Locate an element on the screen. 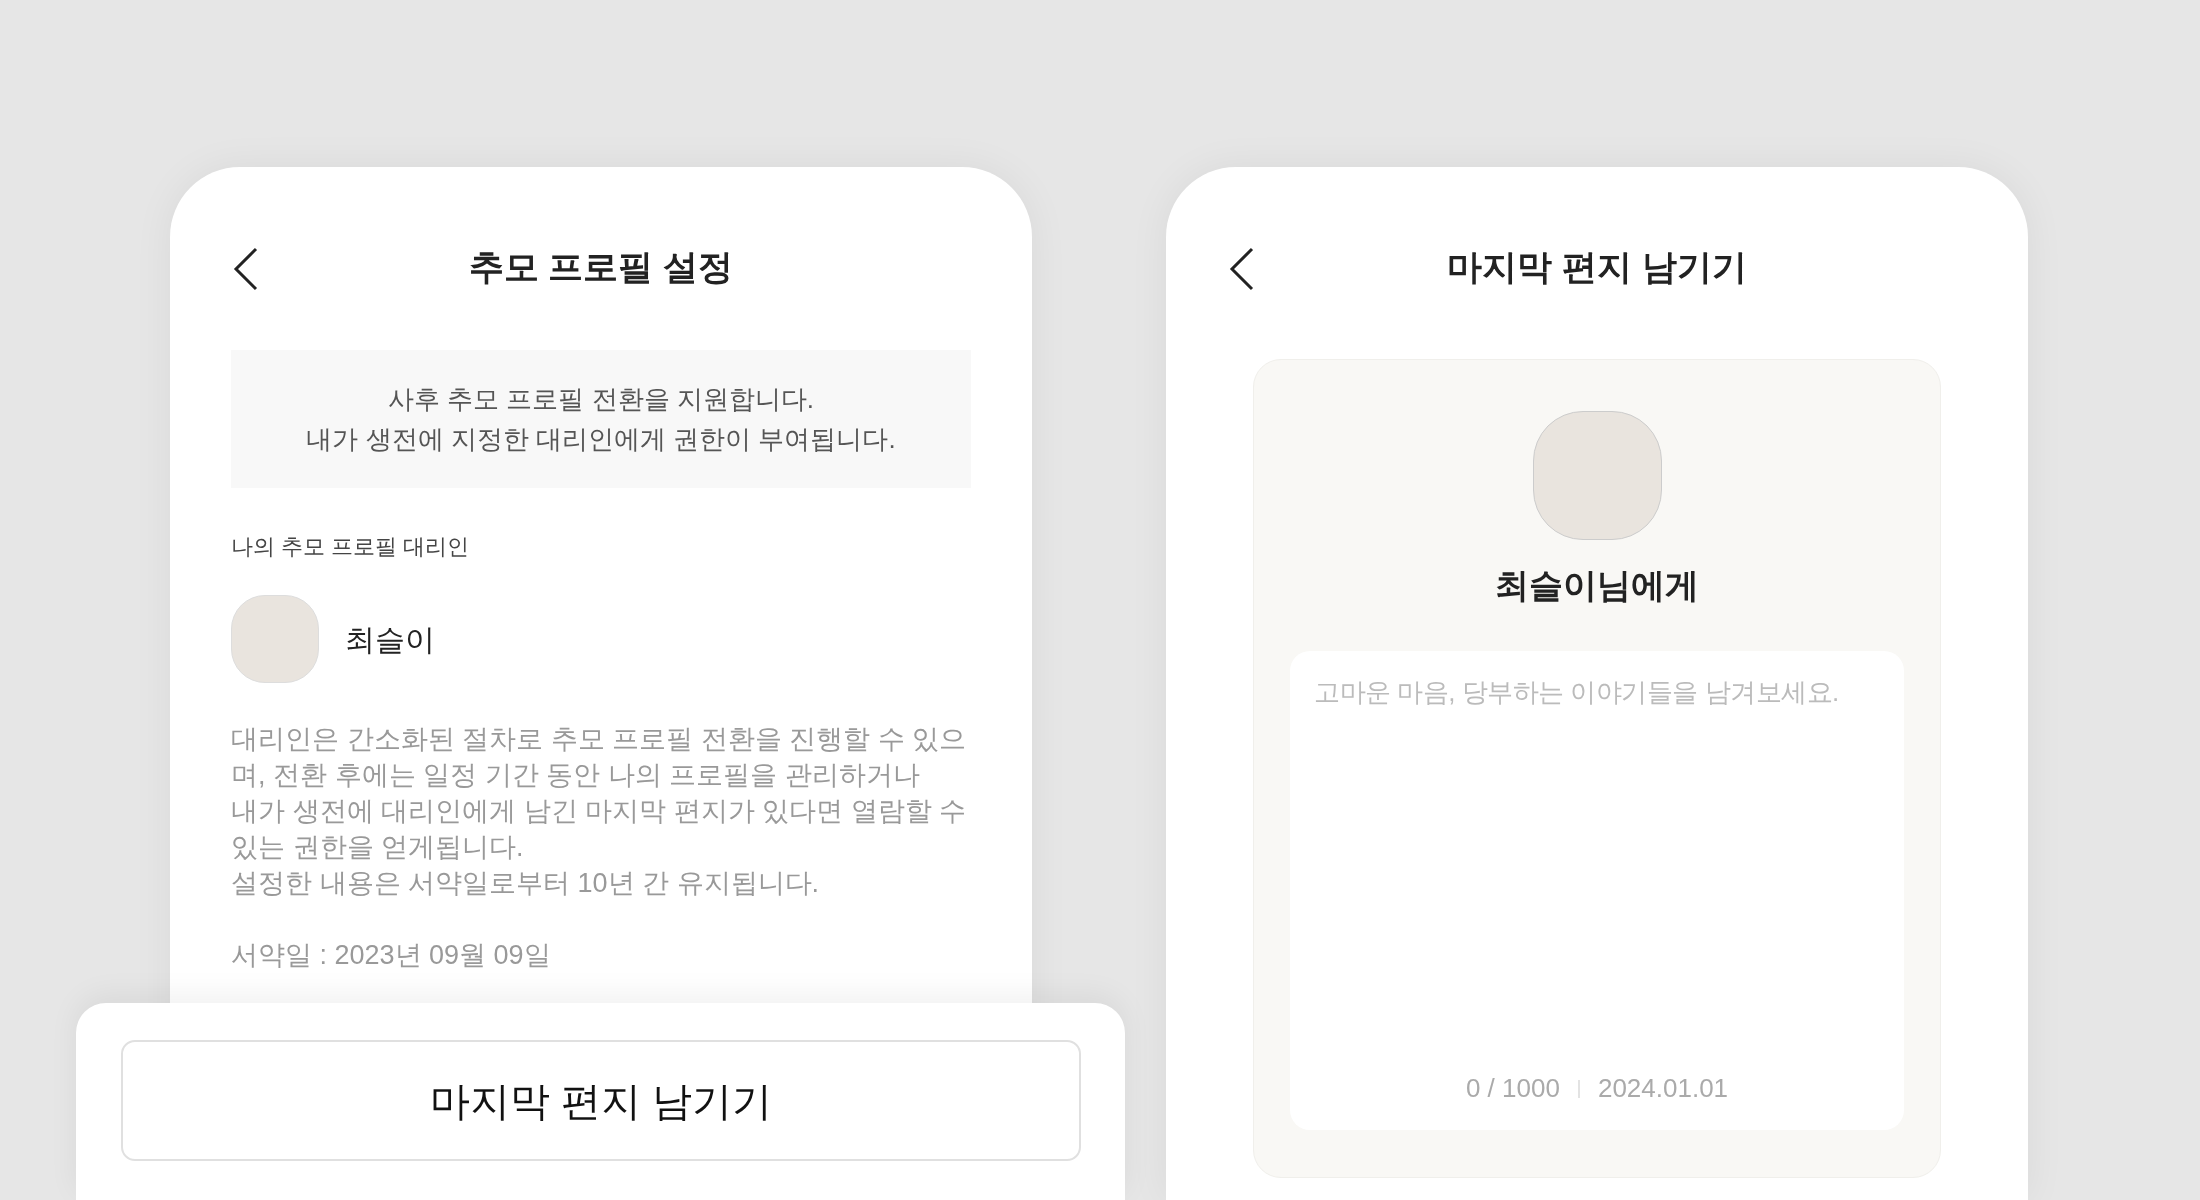  description-text: 대리인은 간소화된 절차로 추모 프로필 전환을 진행할 수 있으며, 전환 후에는 일정 기간 동안 나의 프로필을 관리하거나 내가 생전에 대리인에게 남긴 마지막 편지가 있다면 열람할 수 있는 권한을 얻게됩니다. 설정한 내용은 서약일로부터 10년 간 유지됩니다. is located at coordinates (599, 811).